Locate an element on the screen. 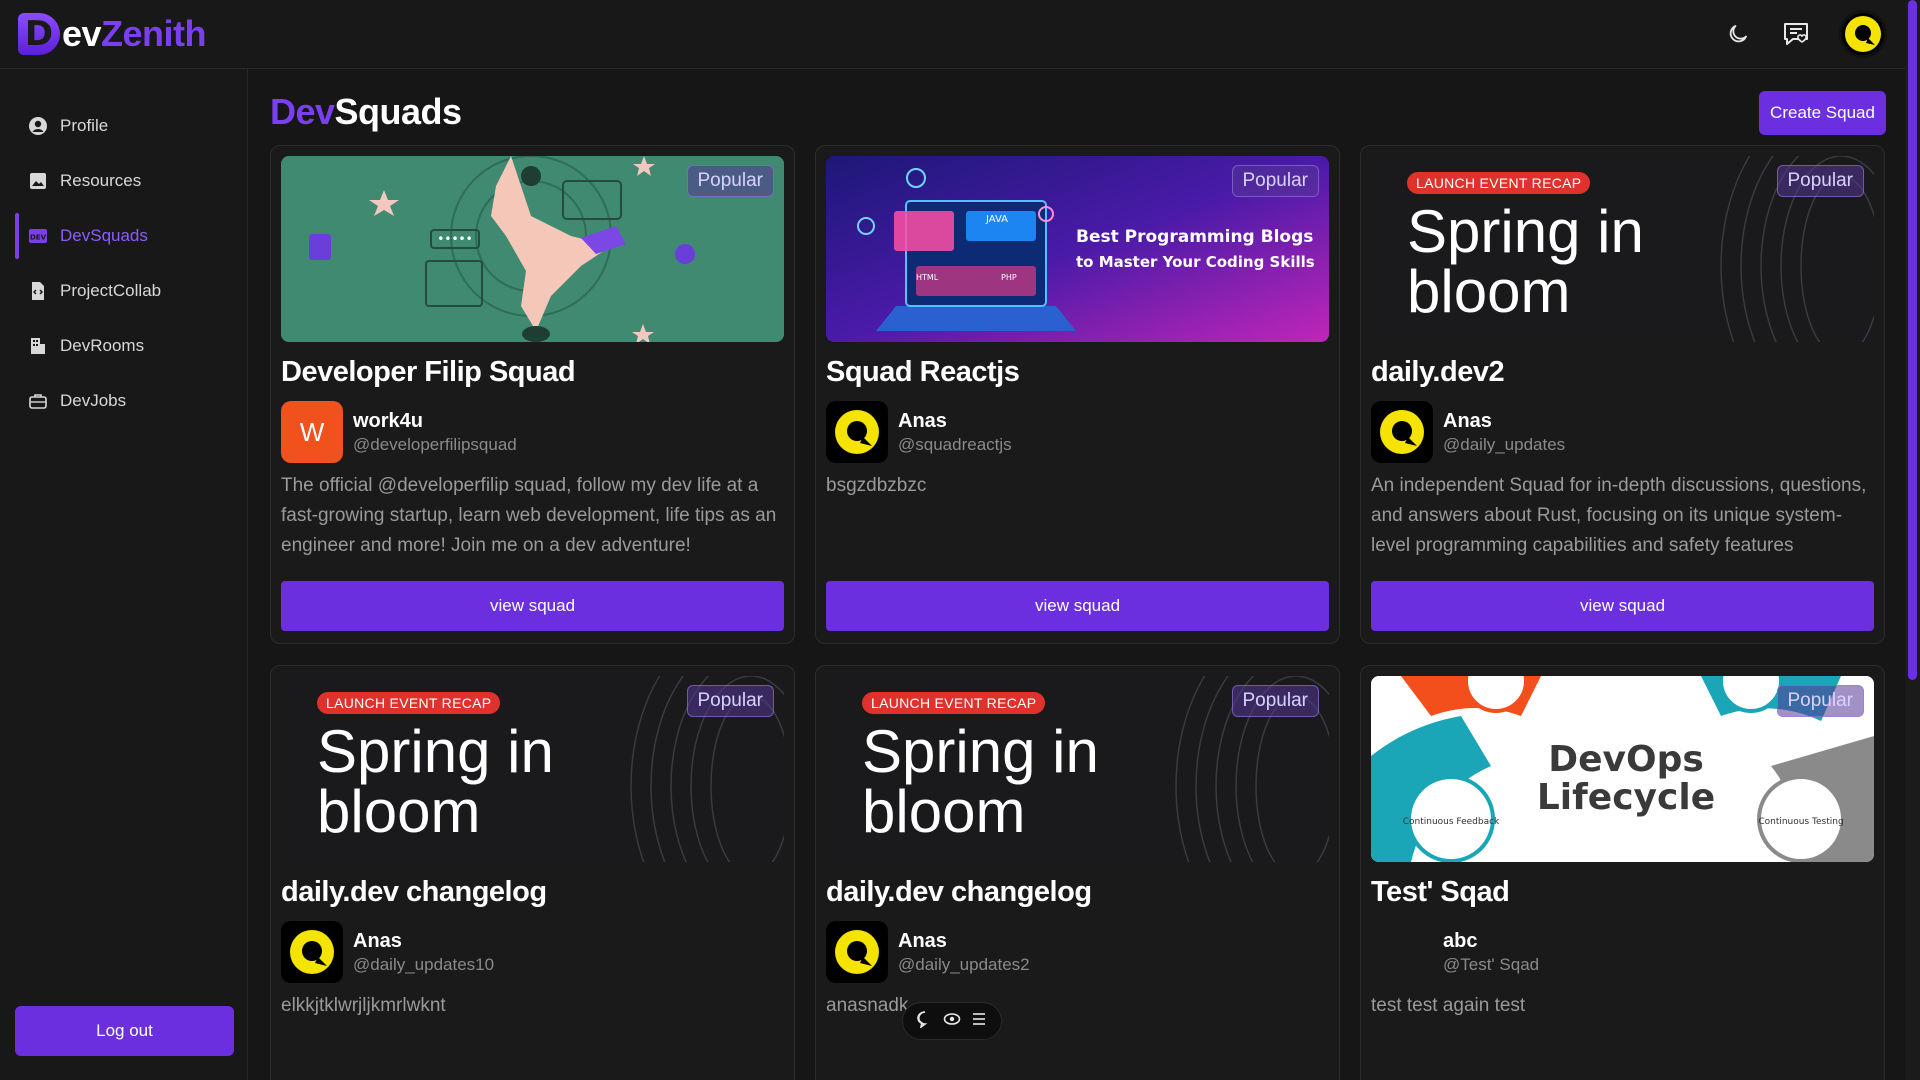  logo-text-ev: ev is located at coordinates (82, 33).